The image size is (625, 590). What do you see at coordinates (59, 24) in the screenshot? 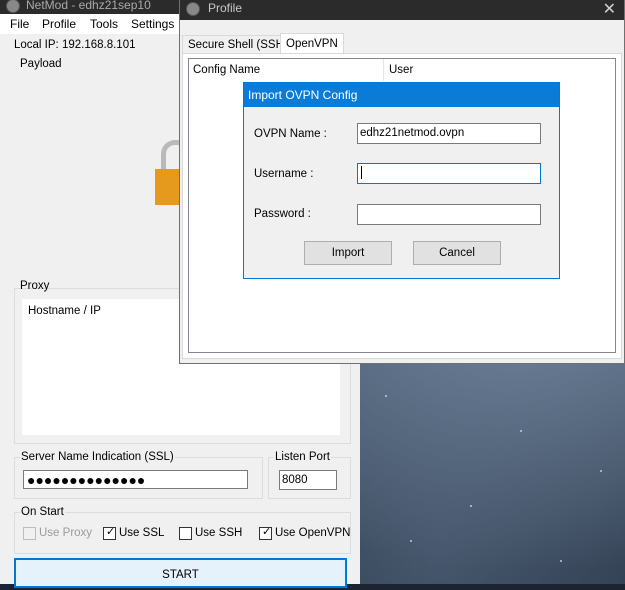
I see `menu-profile: Profile` at bounding box center [59, 24].